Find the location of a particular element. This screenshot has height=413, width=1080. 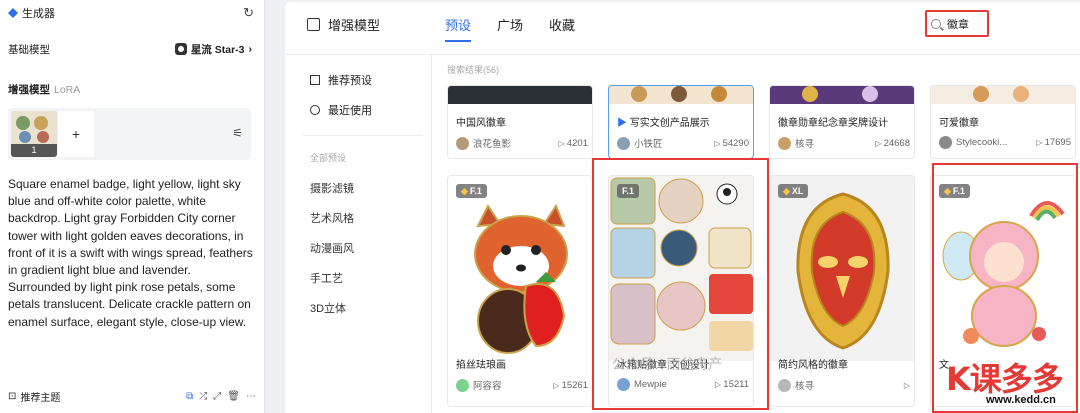

tab-favorites: 收藏 is located at coordinates (562, 24).